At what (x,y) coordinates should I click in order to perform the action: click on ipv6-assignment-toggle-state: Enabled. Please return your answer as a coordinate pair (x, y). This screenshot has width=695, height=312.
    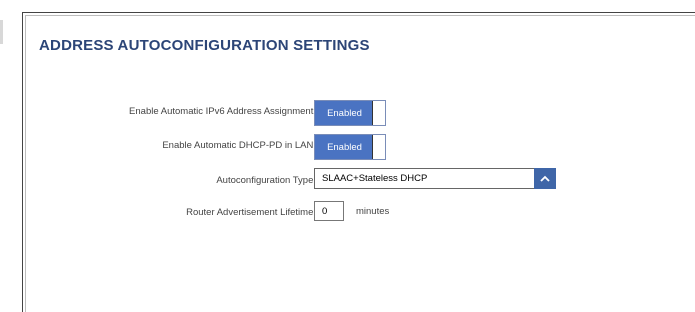
    Looking at the image, I should click on (344, 113).